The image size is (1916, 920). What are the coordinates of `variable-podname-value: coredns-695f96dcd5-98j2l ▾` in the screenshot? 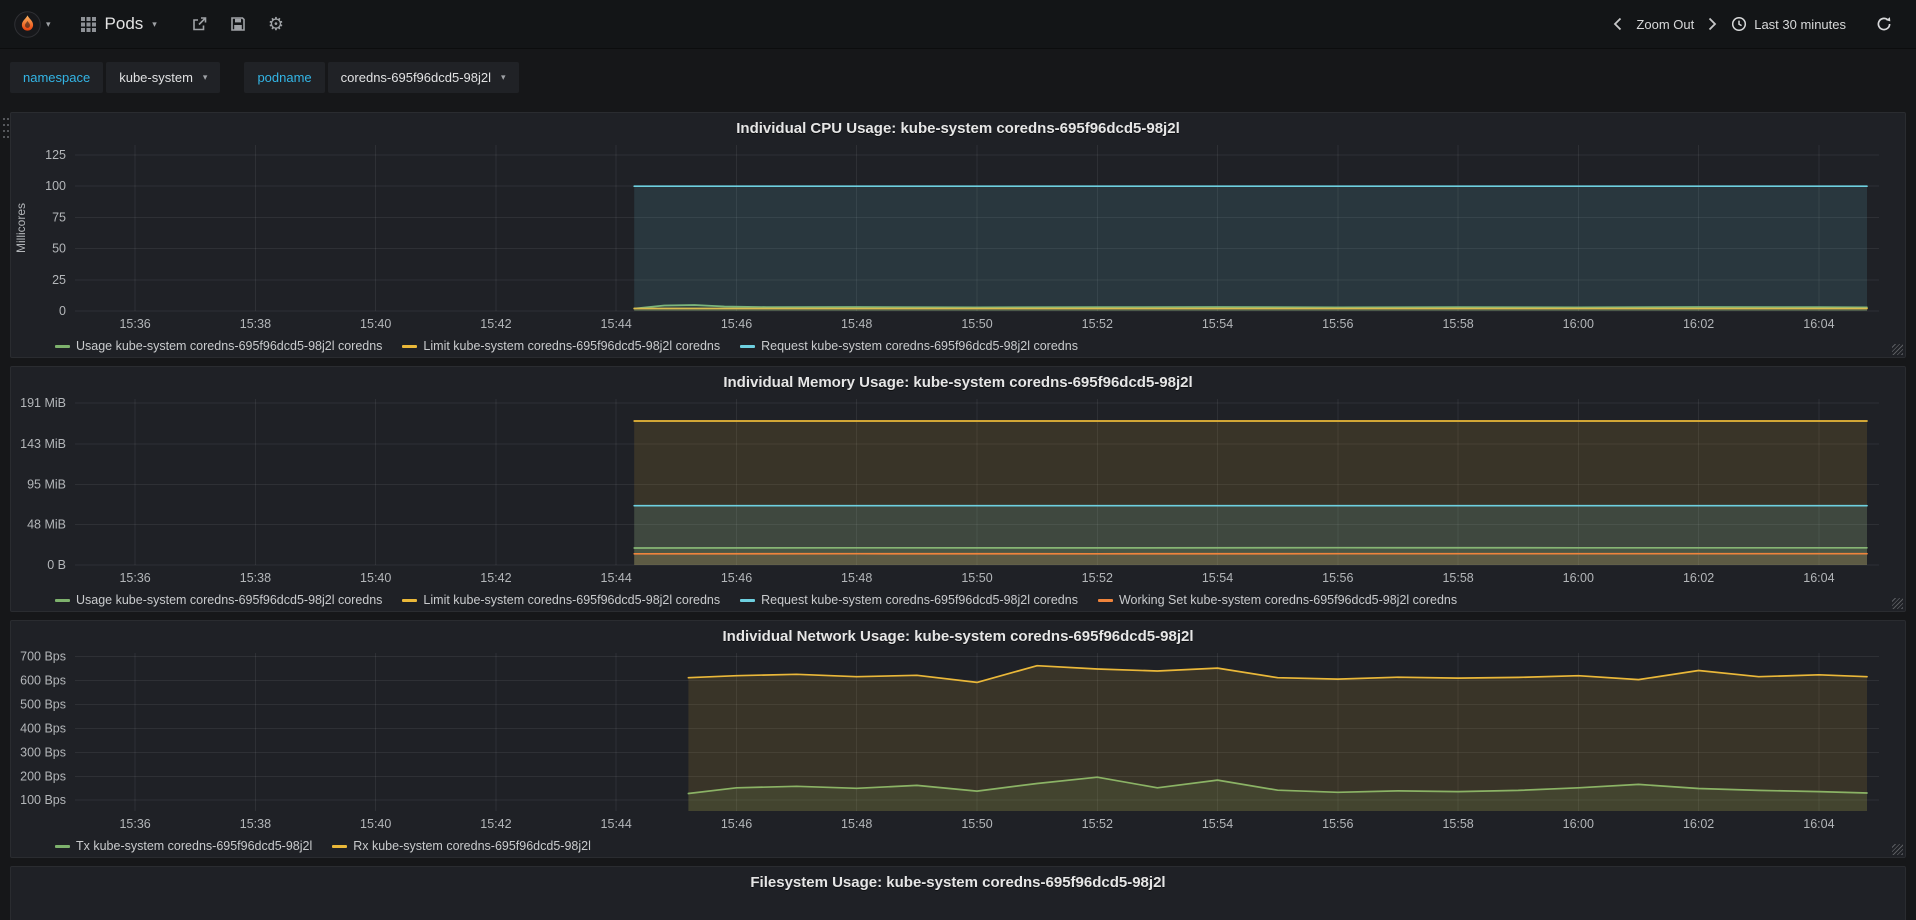 It's located at (423, 77).